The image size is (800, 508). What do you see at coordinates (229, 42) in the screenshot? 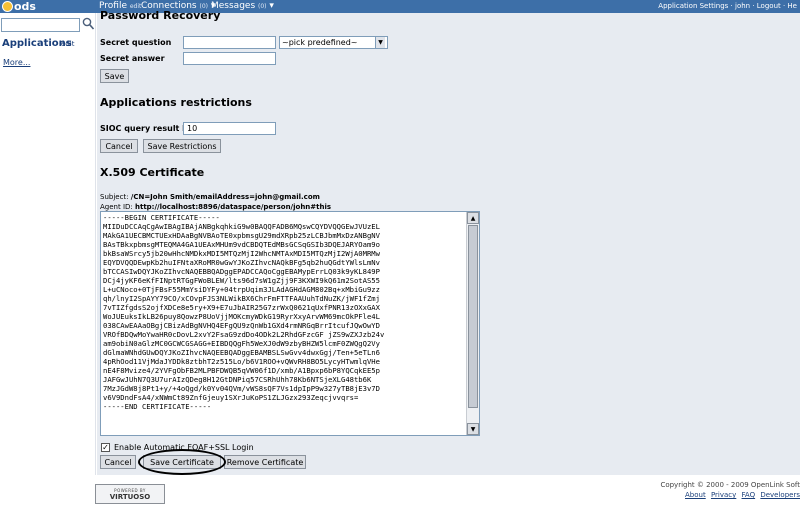
I see `secret-question-field` at bounding box center [229, 42].